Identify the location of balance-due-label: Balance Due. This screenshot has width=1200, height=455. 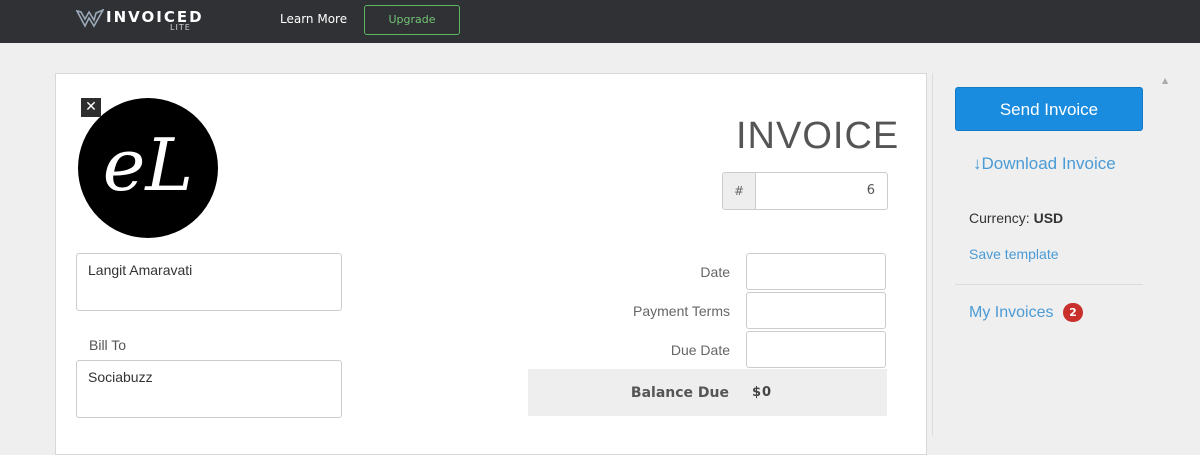
(679, 393).